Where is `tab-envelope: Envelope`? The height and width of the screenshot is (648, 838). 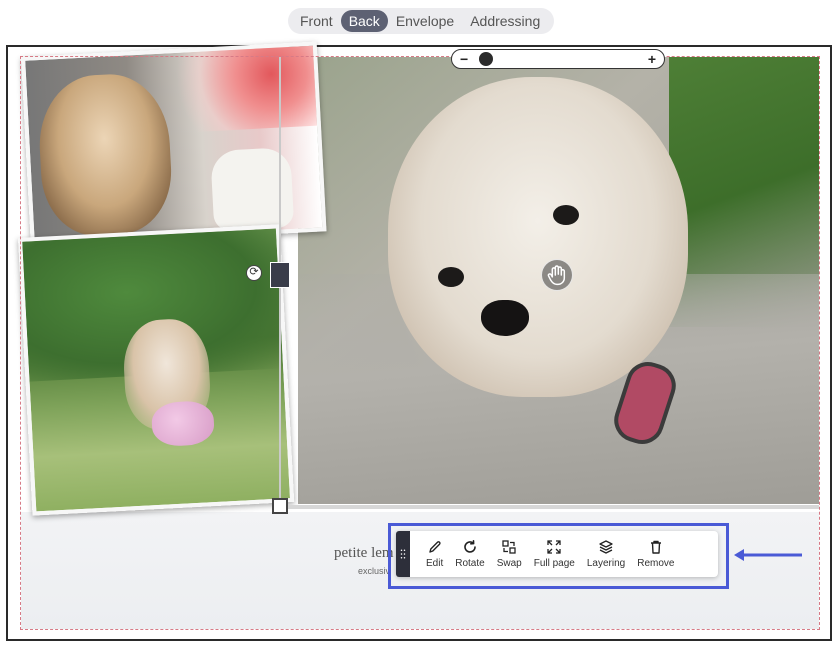
tab-envelope: Envelope is located at coordinates (425, 21).